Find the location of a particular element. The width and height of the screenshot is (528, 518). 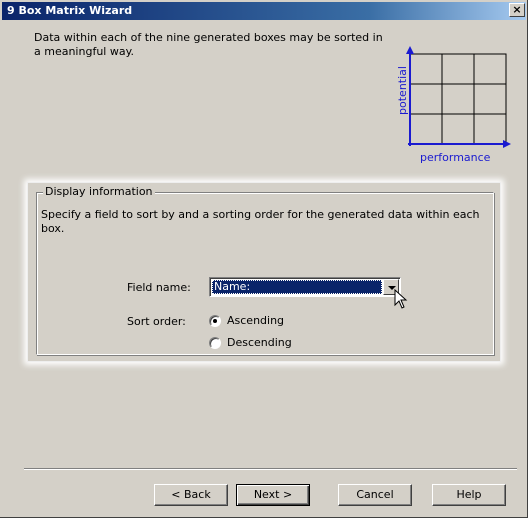

radio-selected-dot-icon is located at coordinates (215, 321).